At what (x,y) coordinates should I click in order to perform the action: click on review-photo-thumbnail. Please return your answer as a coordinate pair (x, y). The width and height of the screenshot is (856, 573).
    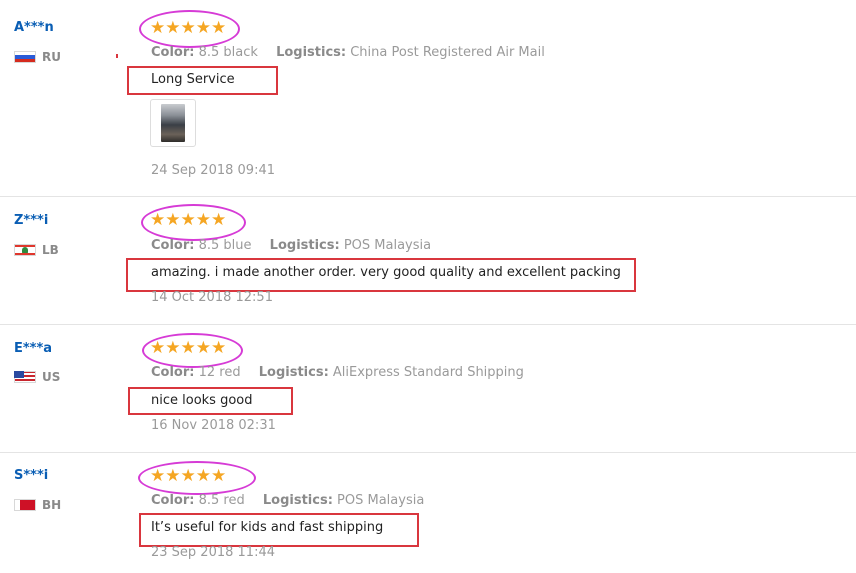
    Looking at the image, I should click on (173, 123).